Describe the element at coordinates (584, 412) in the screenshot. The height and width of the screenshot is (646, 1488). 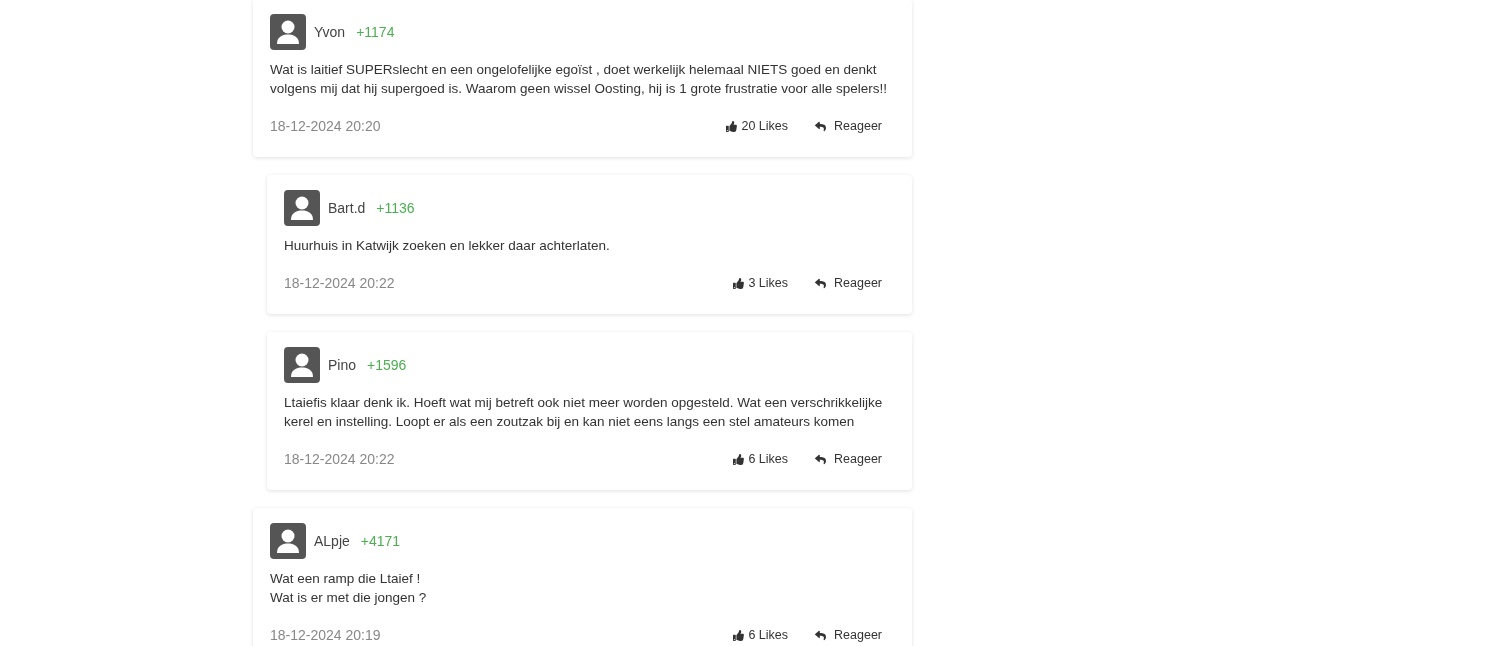
I see `comment-text: Ltaiefis klaar denk ik. Hoeft wat mij betreft ook niet meer worden opgesteld. Wat een verschrikkelijke kerel en instelling. Loopt er als een zoutzak bij en kan niet eens langs een stel amateurs komen` at that location.